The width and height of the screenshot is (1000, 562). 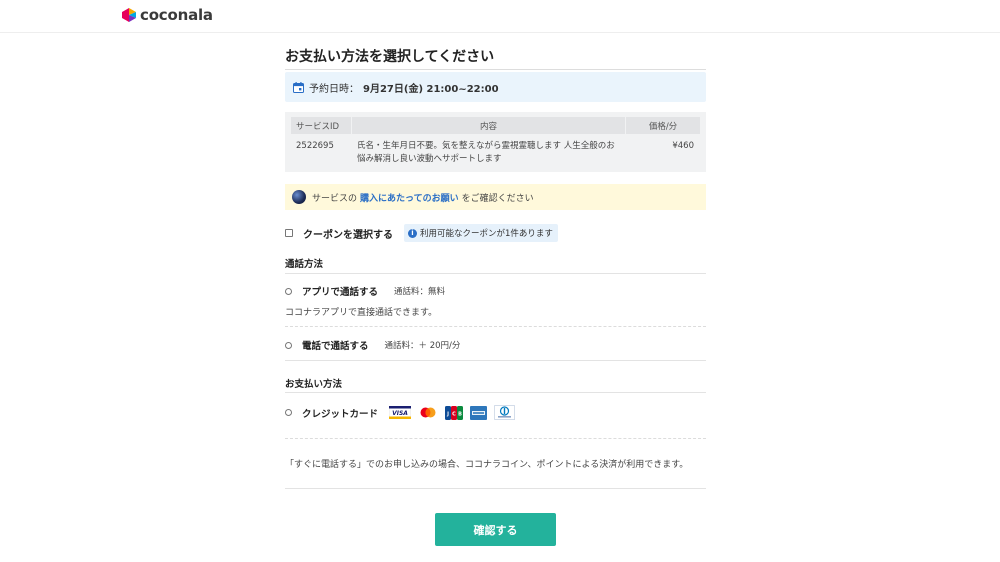 What do you see at coordinates (288, 345) in the screenshot?
I see `call-phone-radio` at bounding box center [288, 345].